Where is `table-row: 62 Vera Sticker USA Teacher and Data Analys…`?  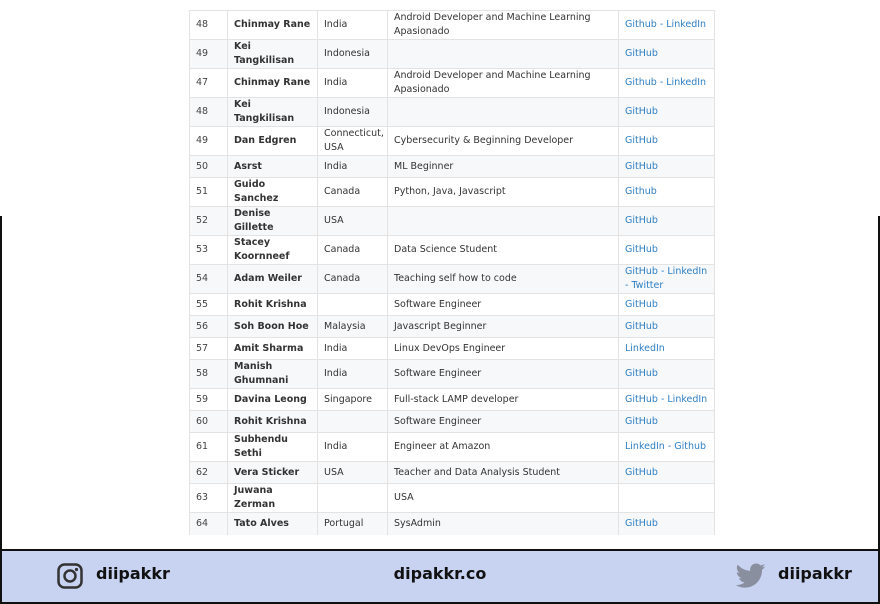
table-row: 62 Vera Sticker USA Teacher and Data Analys… is located at coordinates (452, 472).